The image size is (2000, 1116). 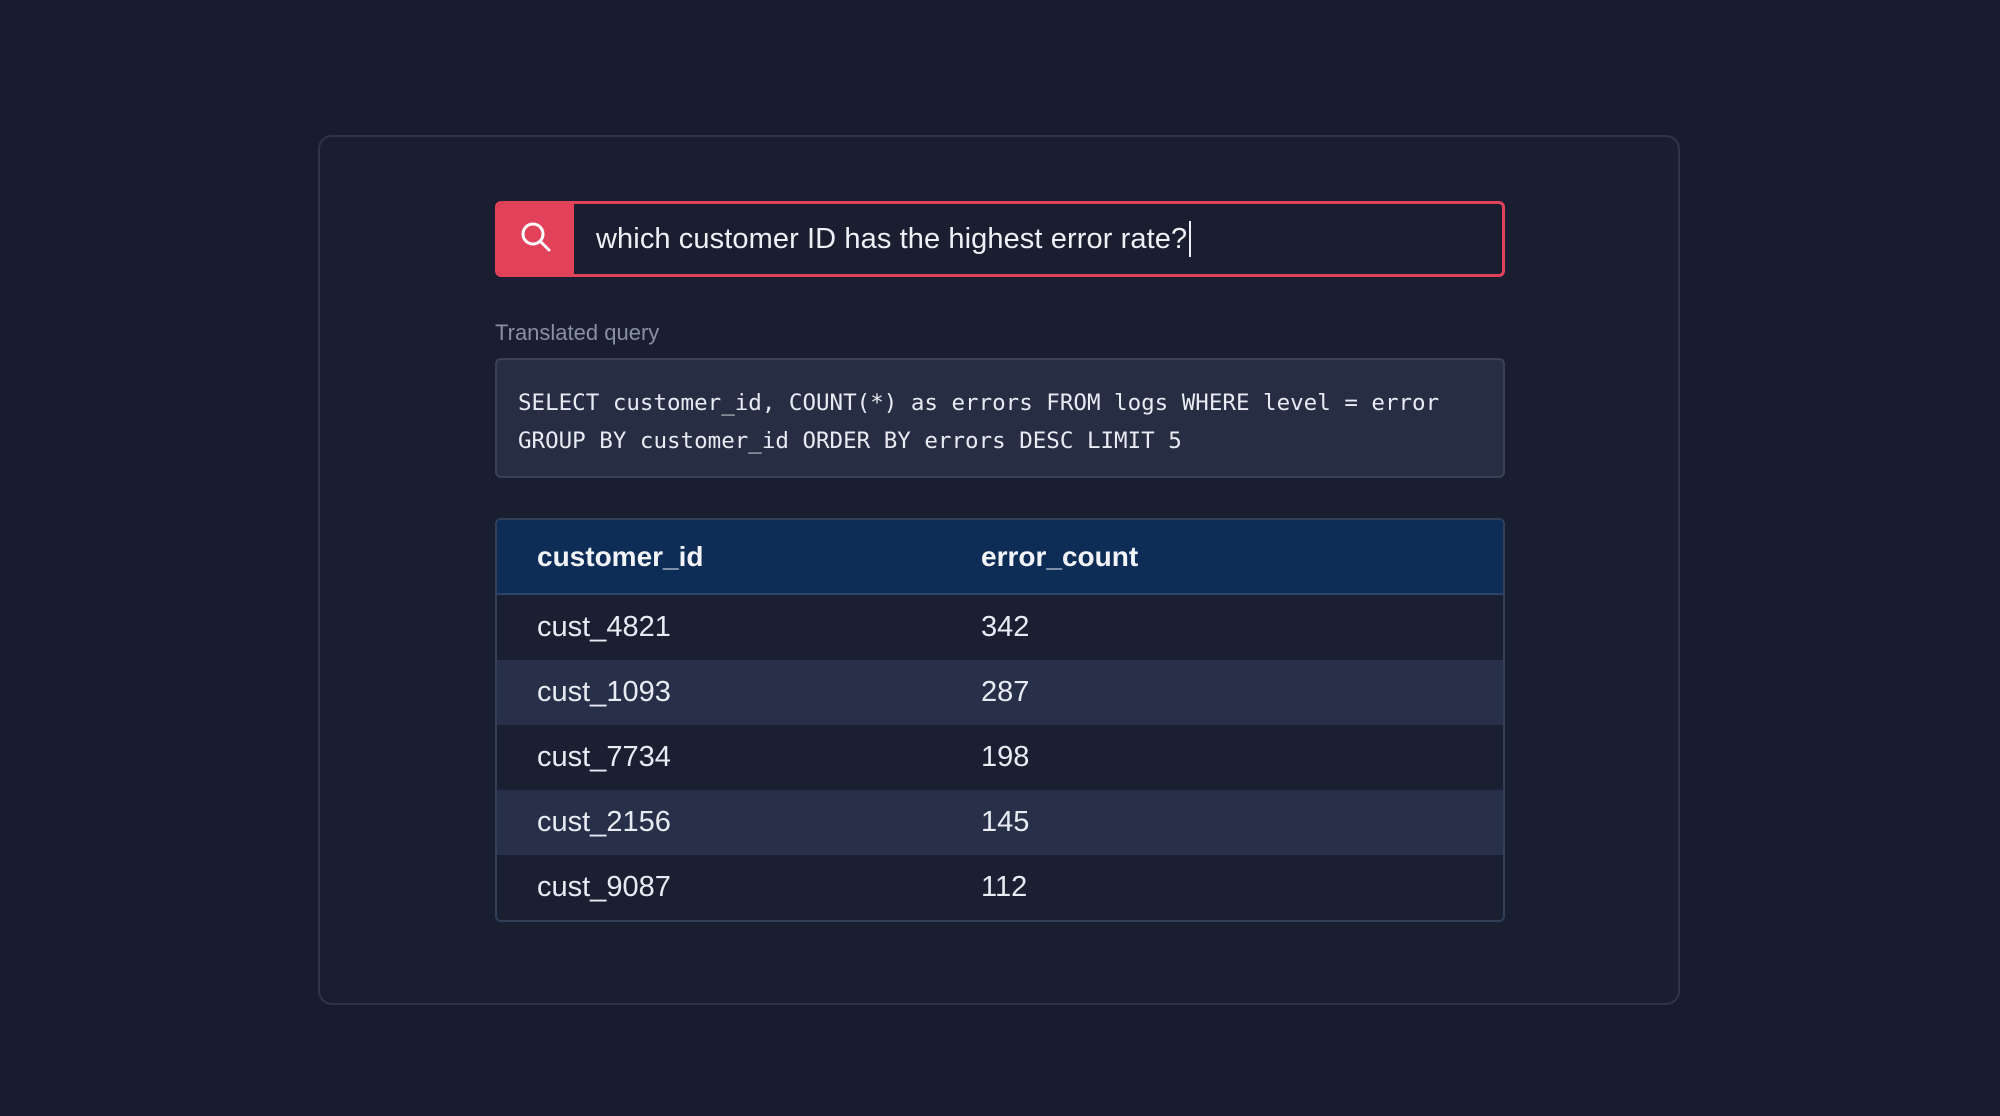 What do you see at coordinates (1005, 757) in the screenshot?
I see `cell-error-count: 198` at bounding box center [1005, 757].